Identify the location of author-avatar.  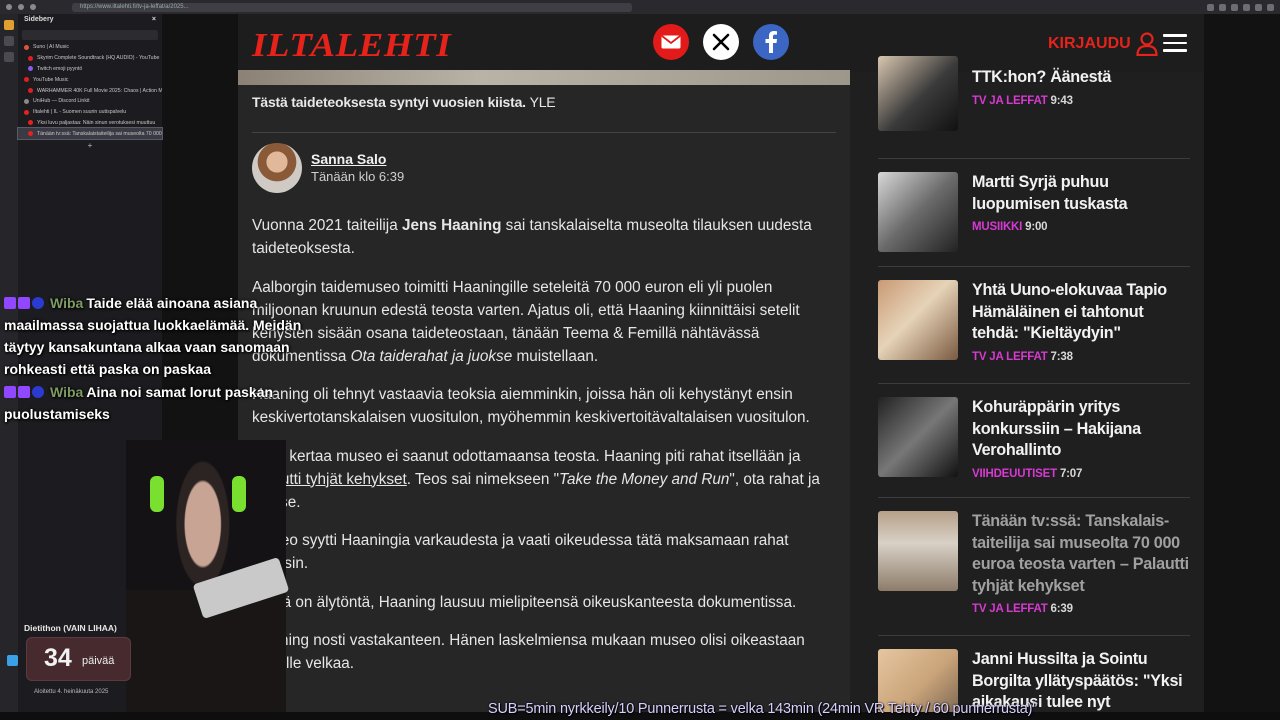
(277, 168).